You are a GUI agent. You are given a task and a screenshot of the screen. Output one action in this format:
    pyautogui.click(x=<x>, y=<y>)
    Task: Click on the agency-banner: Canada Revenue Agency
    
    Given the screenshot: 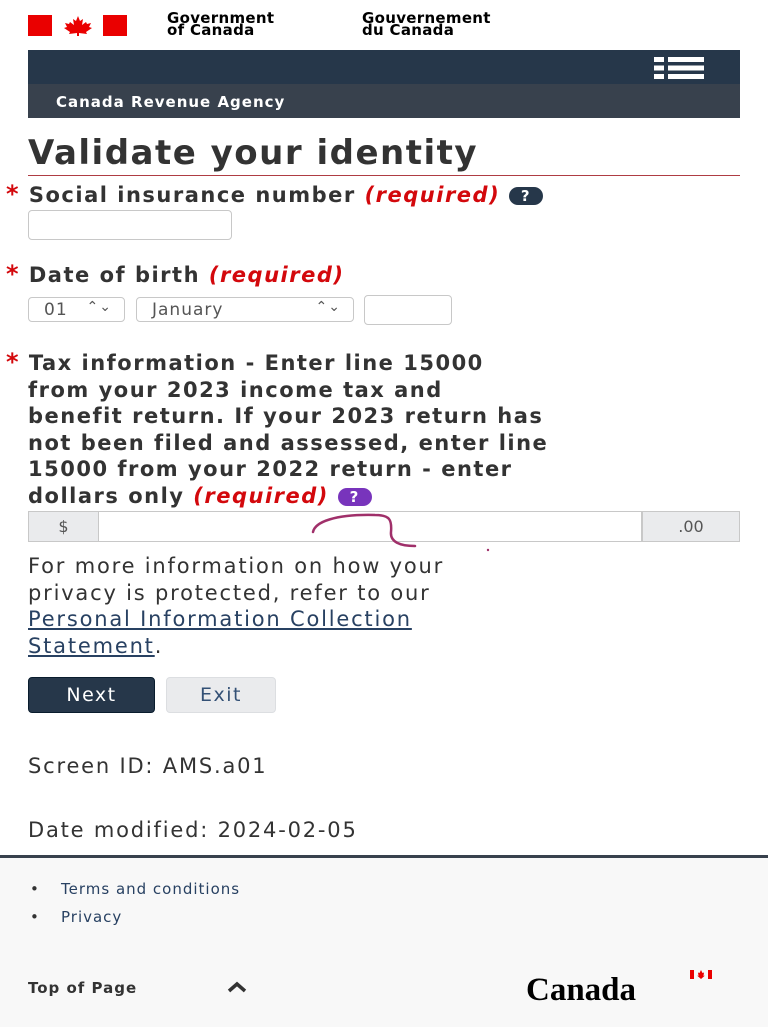 What is the action you would take?
    pyautogui.click(x=384, y=101)
    